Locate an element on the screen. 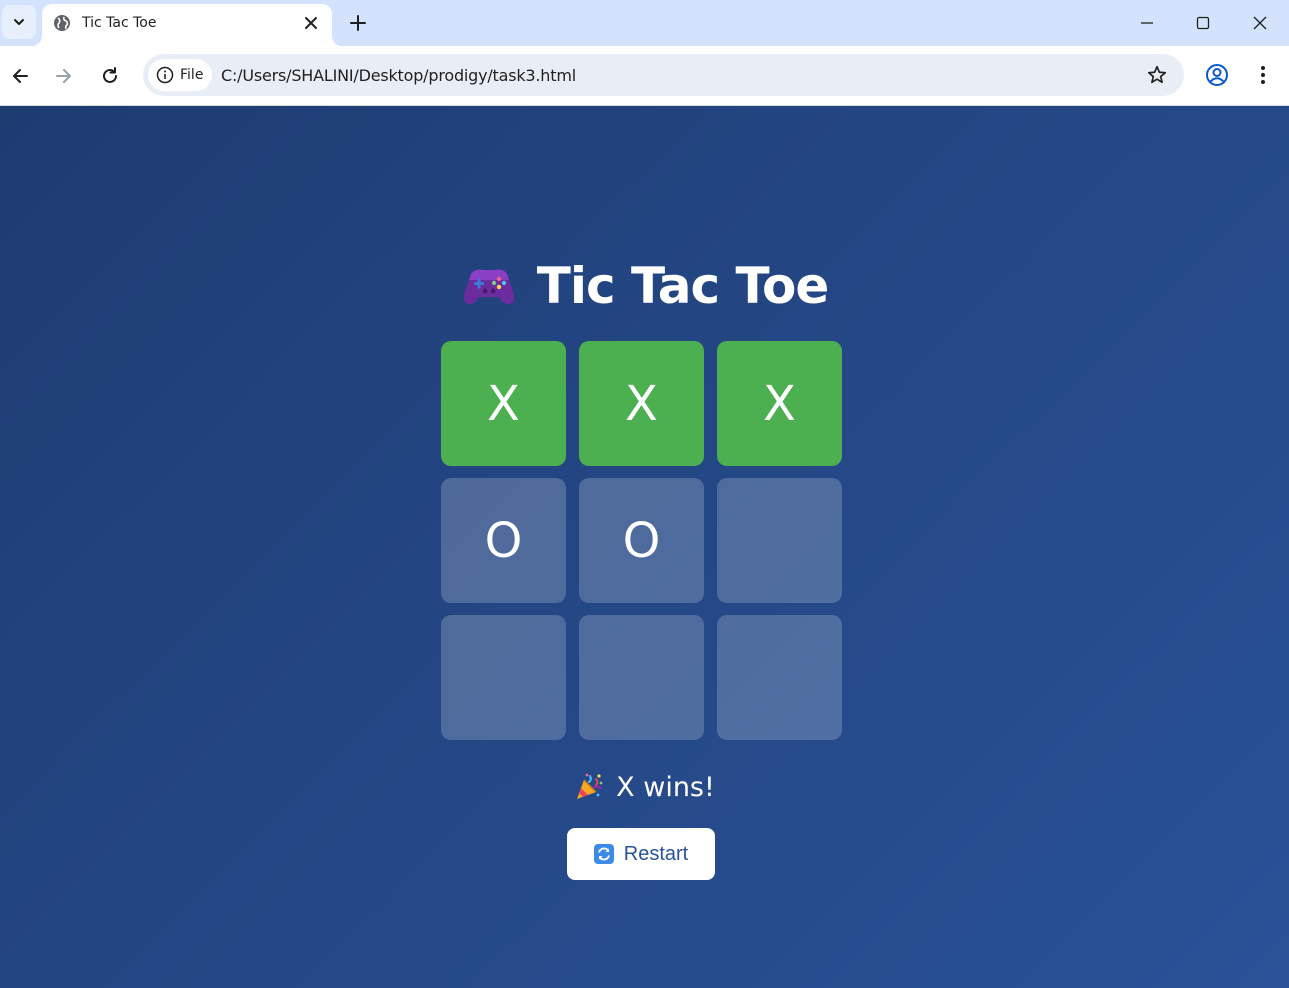 The width and height of the screenshot is (1289, 988). forward-button is located at coordinates (64, 76).